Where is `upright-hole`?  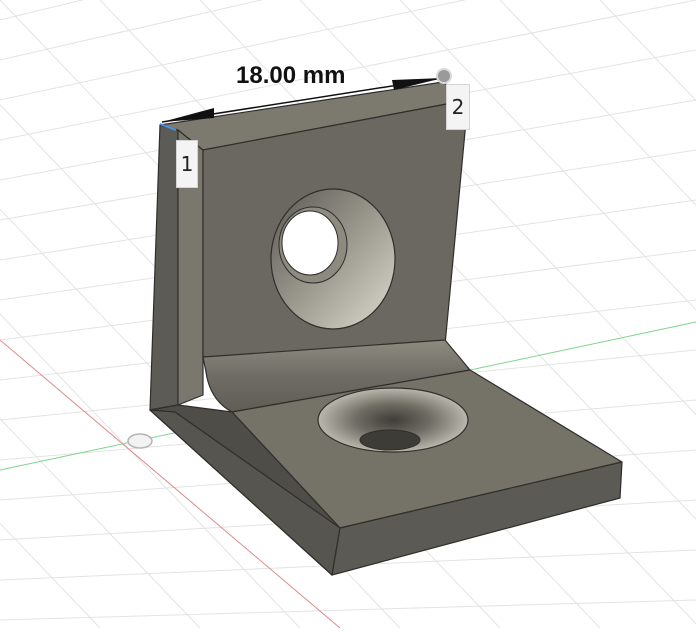
upright-hole is located at coordinates (333, 259).